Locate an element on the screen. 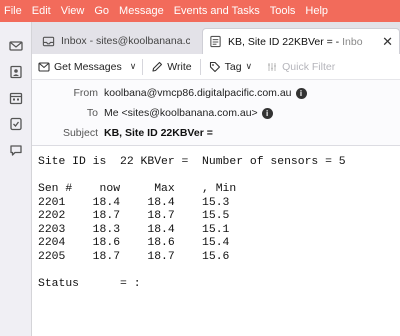 The image size is (400, 336). mail-icon is located at coordinates (16, 46).